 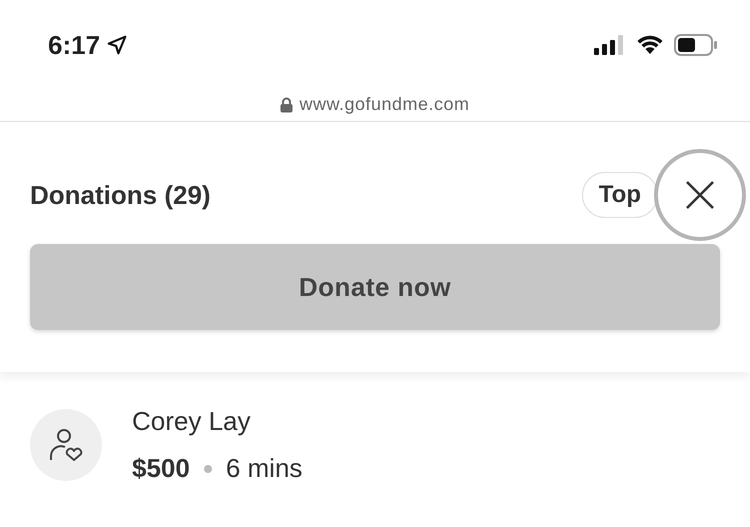 I want to click on person-heart-icon, so click(x=66, y=445).